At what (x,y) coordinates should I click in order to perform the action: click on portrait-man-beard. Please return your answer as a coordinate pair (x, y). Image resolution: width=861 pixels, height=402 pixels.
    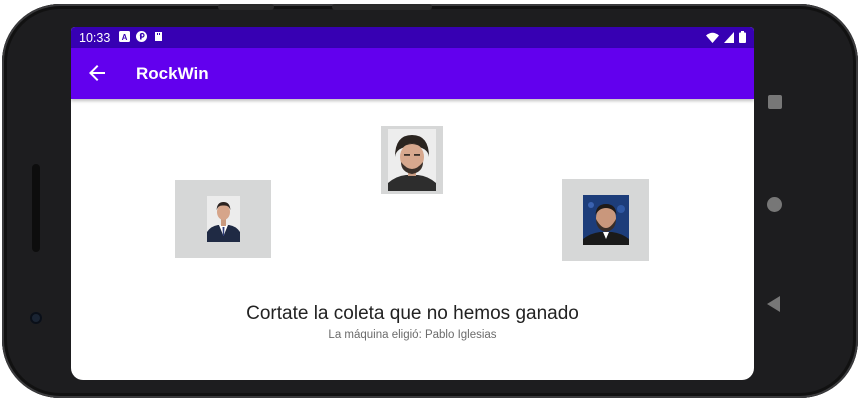
    Looking at the image, I should click on (605, 220).